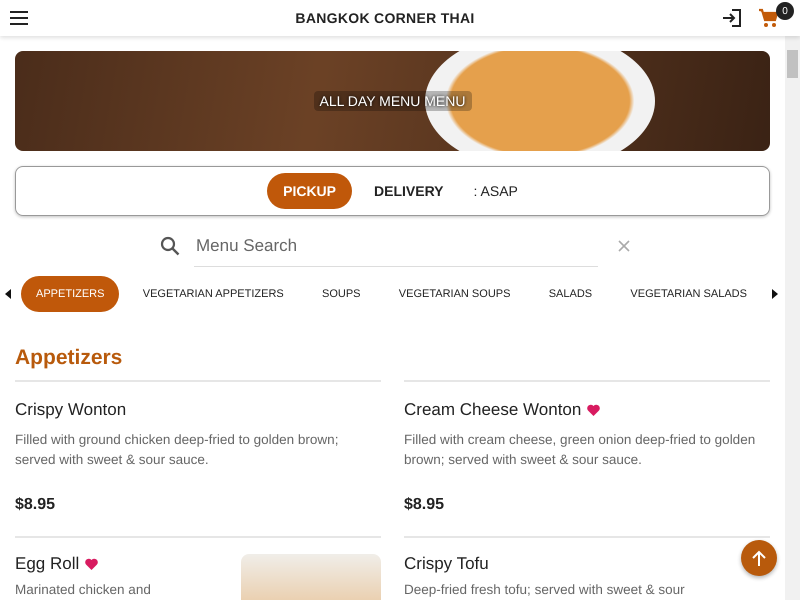 The image size is (800, 600). What do you see at coordinates (688, 294) in the screenshot?
I see `category-tab: VEGETARIAN SALADS` at bounding box center [688, 294].